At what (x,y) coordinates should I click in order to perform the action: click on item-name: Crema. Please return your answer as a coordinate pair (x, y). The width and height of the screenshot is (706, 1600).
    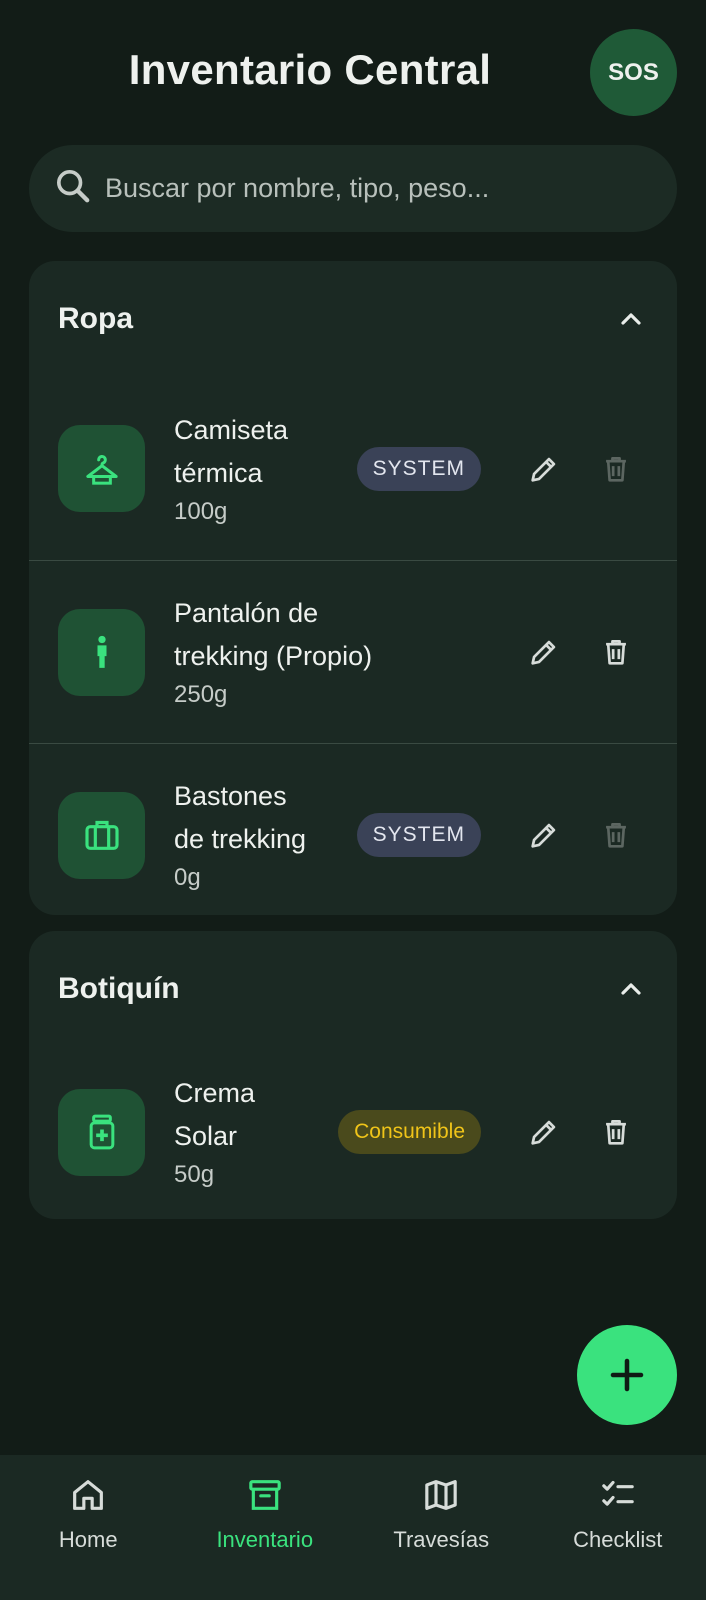
    Looking at the image, I should click on (215, 1093).